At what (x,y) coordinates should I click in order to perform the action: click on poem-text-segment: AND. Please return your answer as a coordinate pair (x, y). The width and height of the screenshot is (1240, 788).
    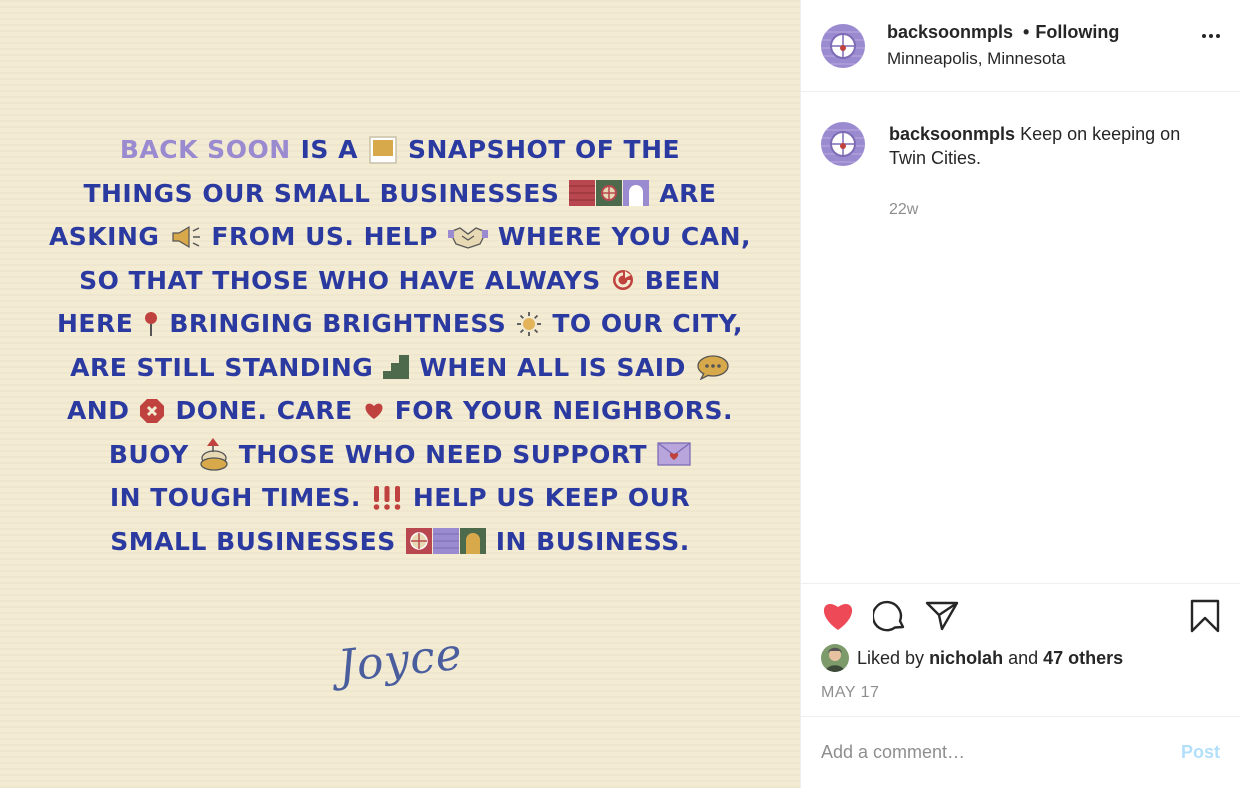
    Looking at the image, I should click on (98, 410).